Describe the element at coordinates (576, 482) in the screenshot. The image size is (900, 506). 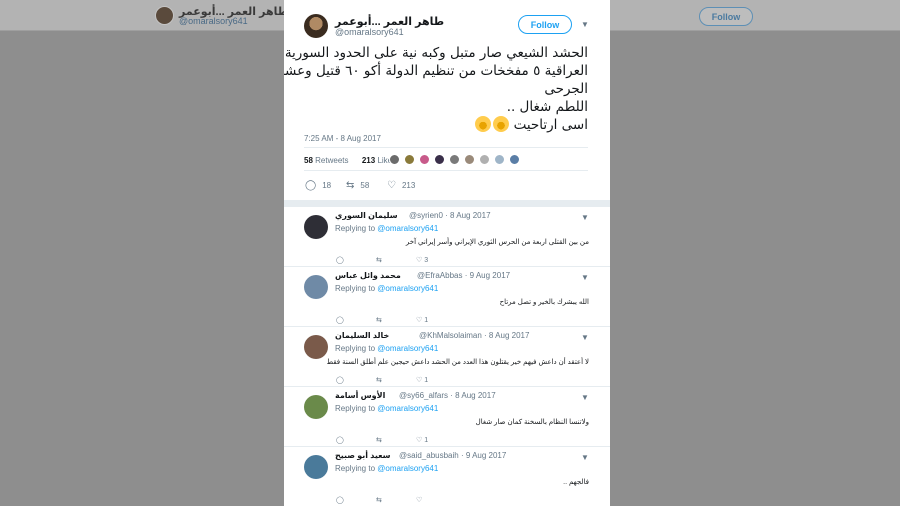
I see `reply-text: فالجهم ..` at that location.